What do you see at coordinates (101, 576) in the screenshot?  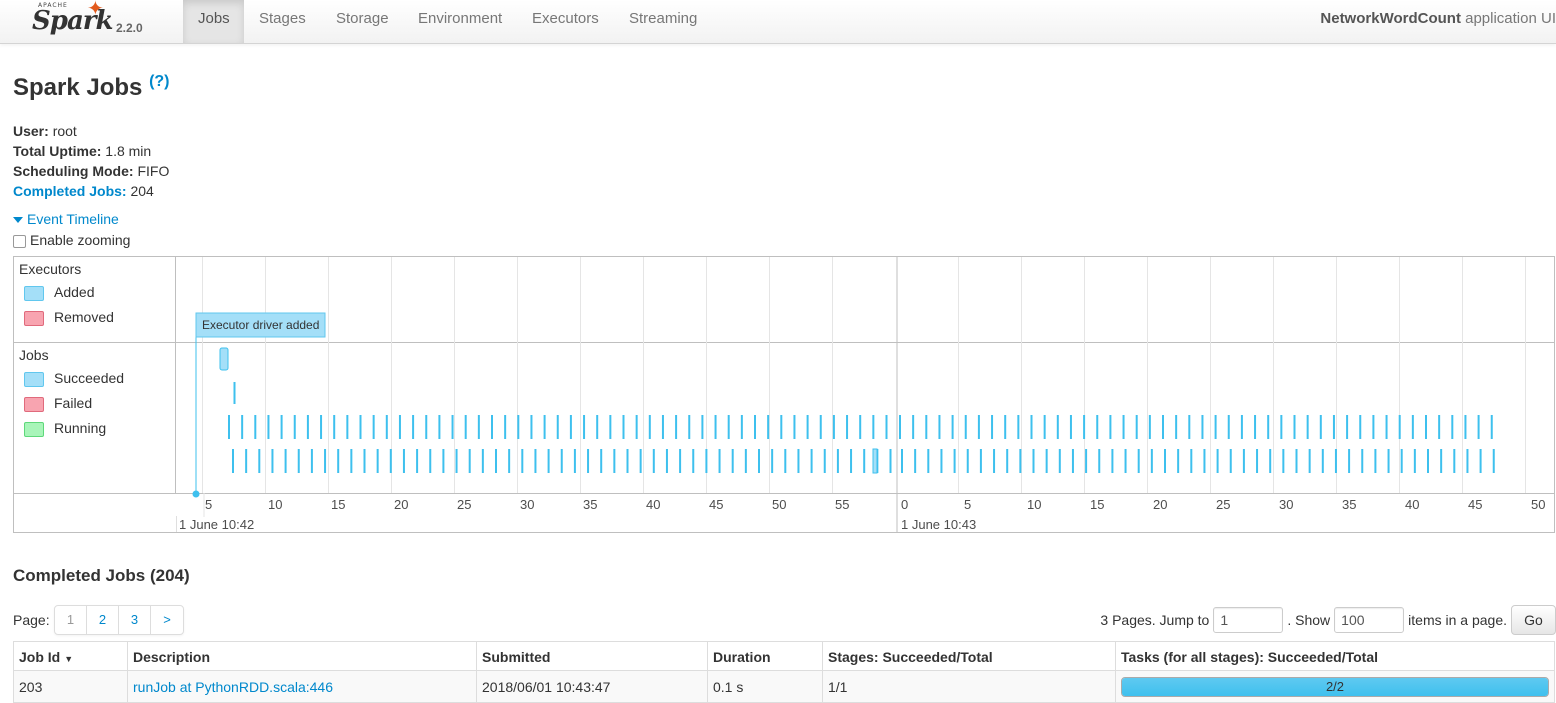 I see `completed-jobs-title: Completed Jobs (204)` at bounding box center [101, 576].